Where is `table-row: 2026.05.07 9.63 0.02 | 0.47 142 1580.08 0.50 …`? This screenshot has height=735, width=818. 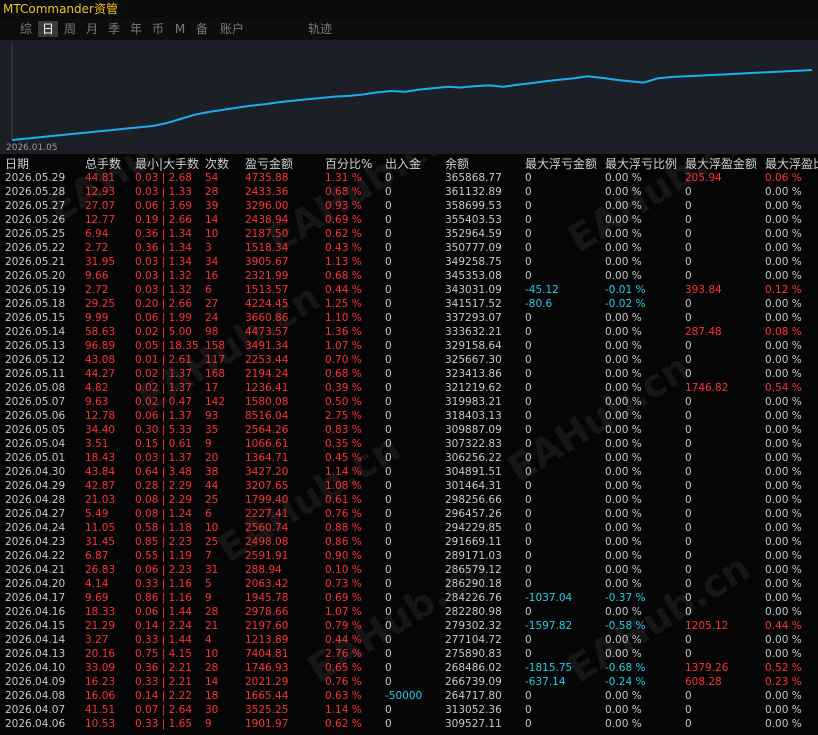 table-row: 2026.05.07 9.63 0.02 | 0.47 142 1580.08 0.50 … is located at coordinates (409, 402).